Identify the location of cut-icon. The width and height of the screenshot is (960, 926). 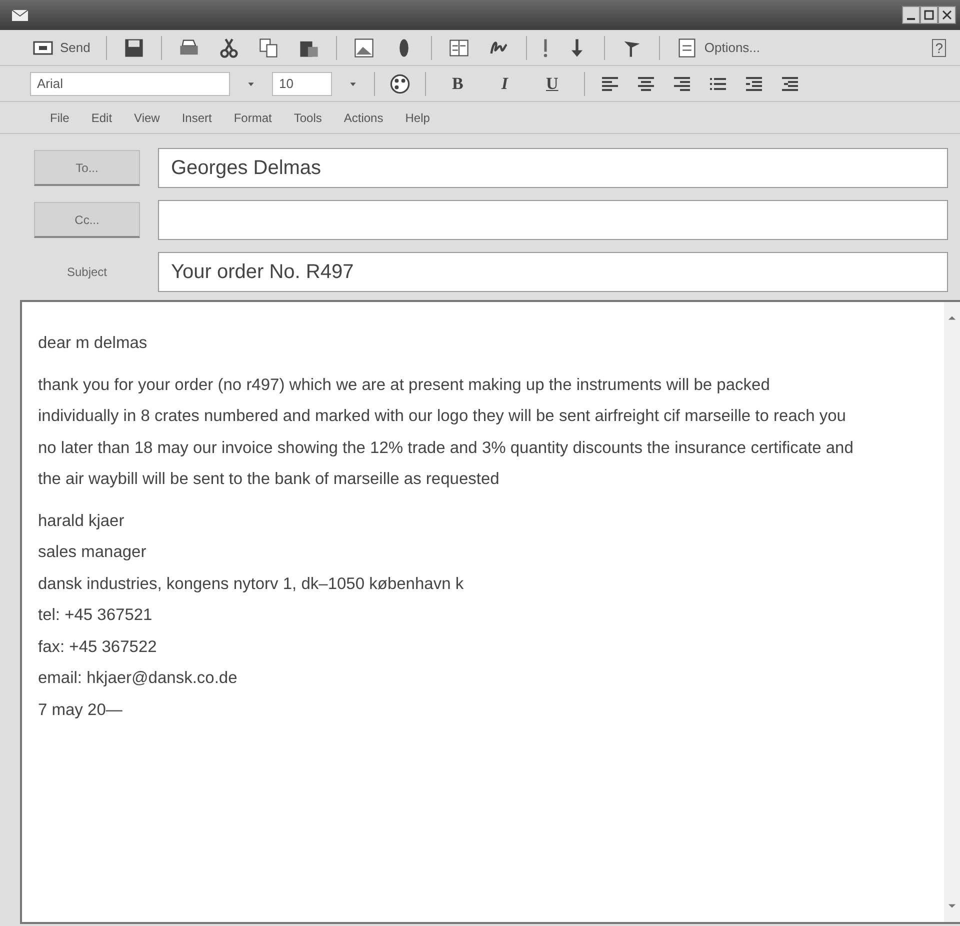
(229, 47).